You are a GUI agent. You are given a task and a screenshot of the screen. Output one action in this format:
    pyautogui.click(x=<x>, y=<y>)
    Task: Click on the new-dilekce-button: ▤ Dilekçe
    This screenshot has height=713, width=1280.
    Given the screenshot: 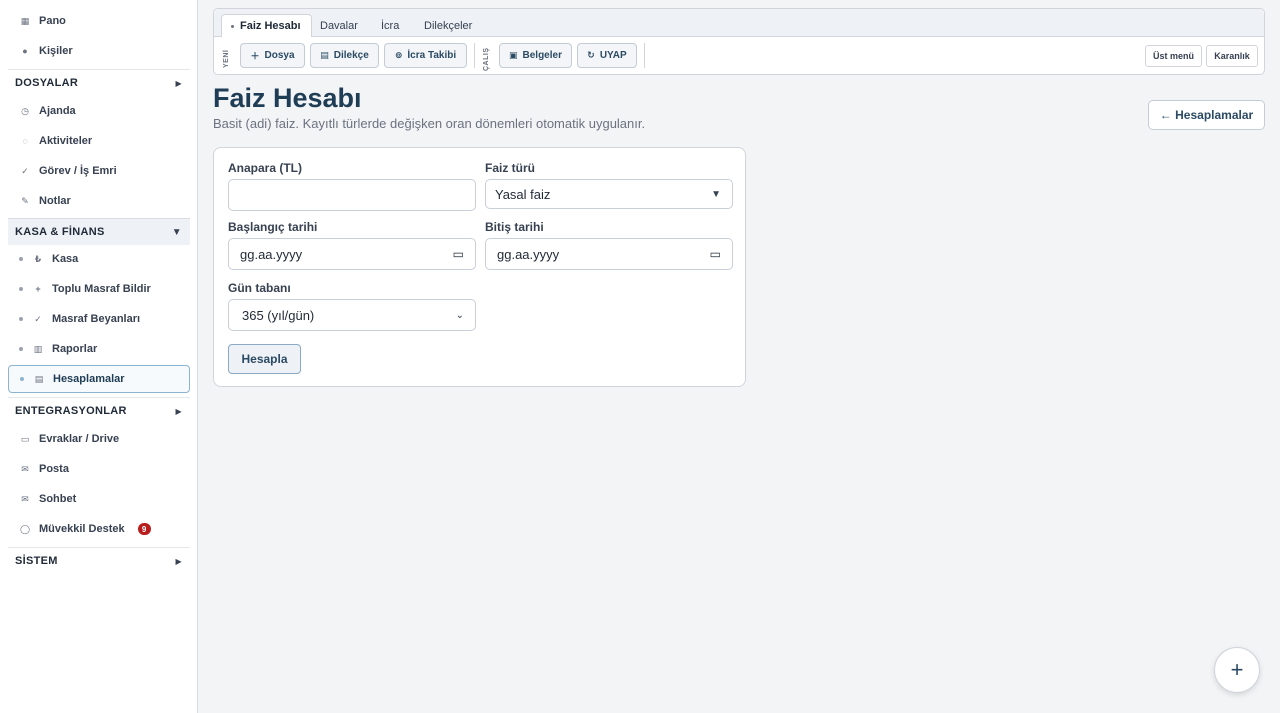 What is the action you would take?
    pyautogui.click(x=344, y=55)
    